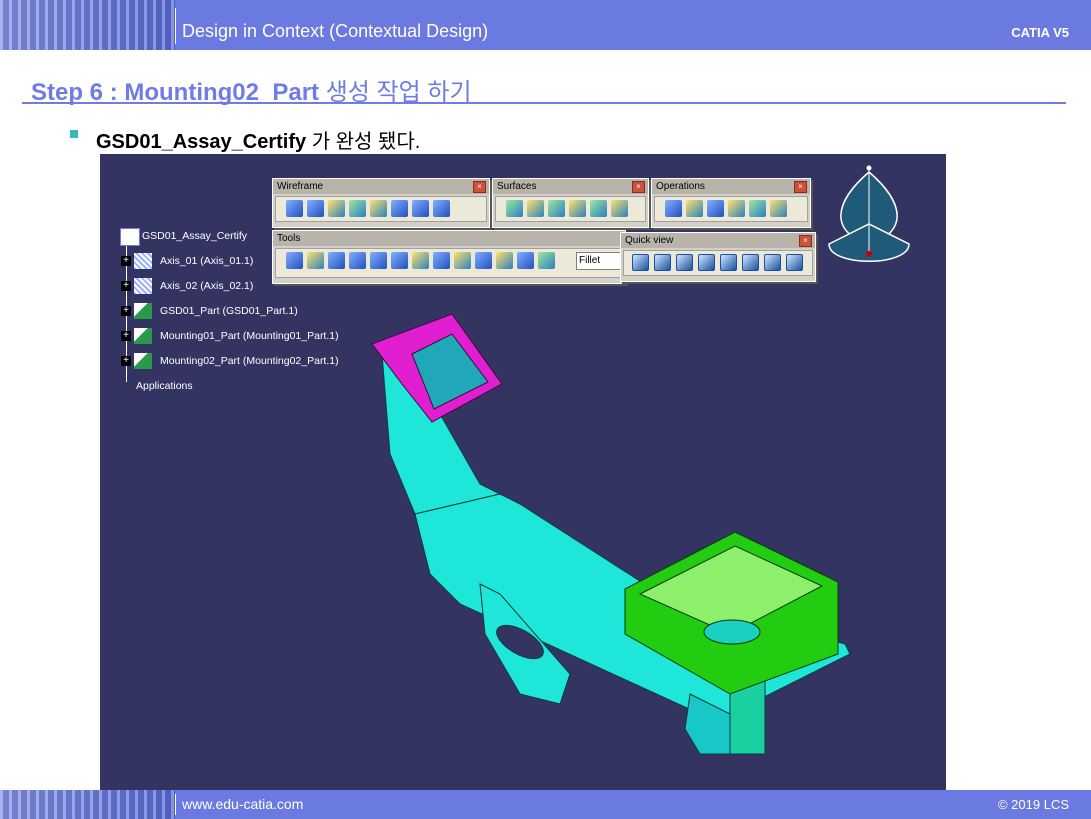  I want to click on toolbar-title: Surfaces ×, so click(570, 186).